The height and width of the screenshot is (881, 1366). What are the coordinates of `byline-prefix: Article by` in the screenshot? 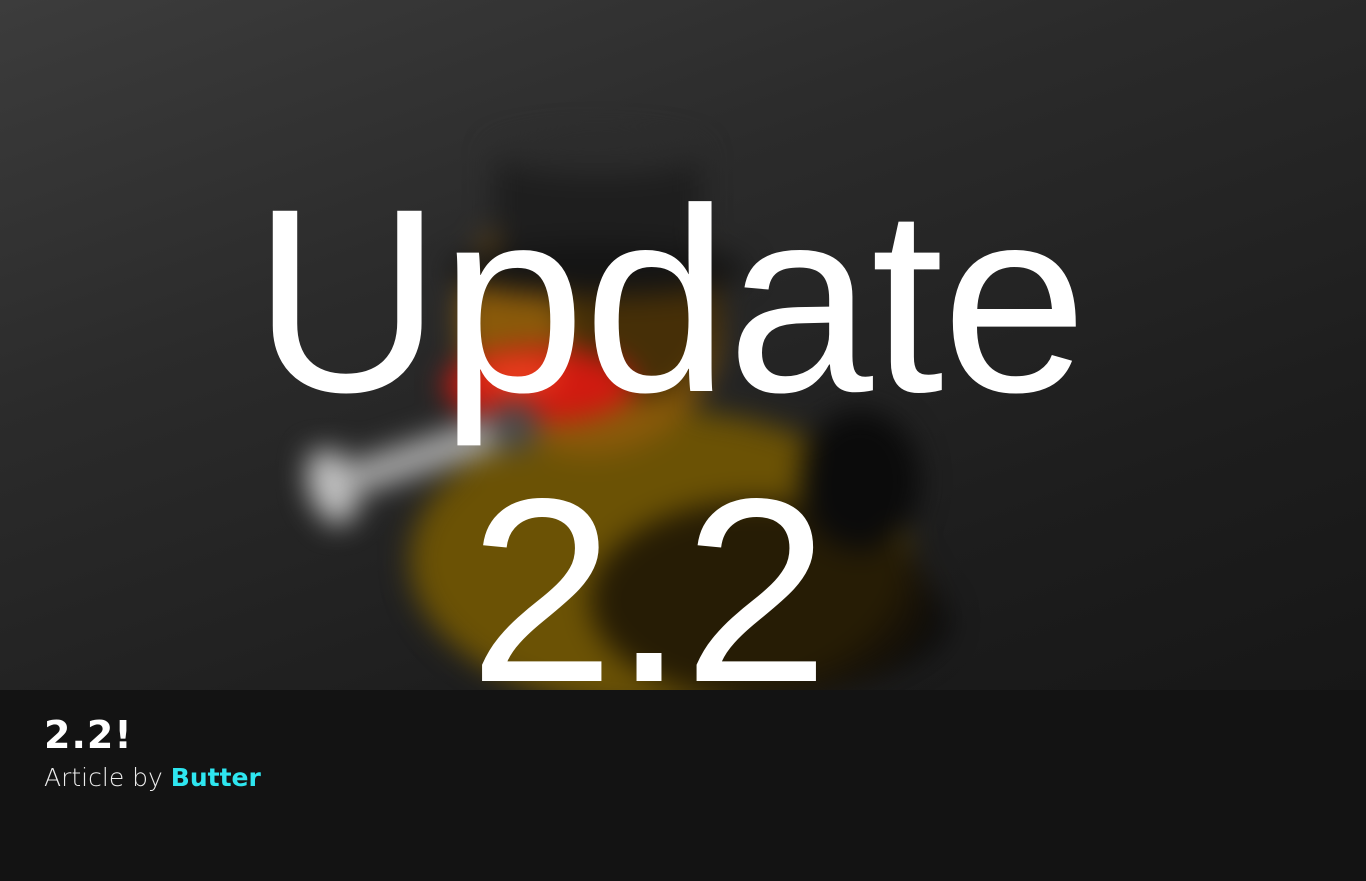 It's located at (103, 777).